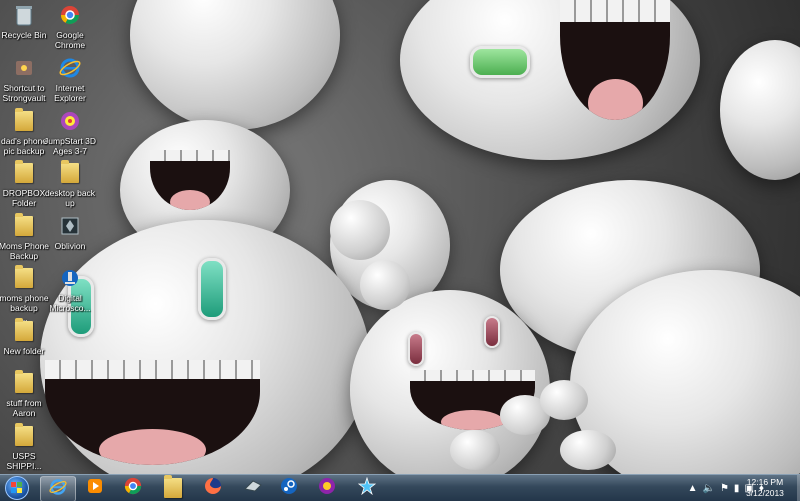  I want to click on volume-icon: 🔈, so click(709, 488).